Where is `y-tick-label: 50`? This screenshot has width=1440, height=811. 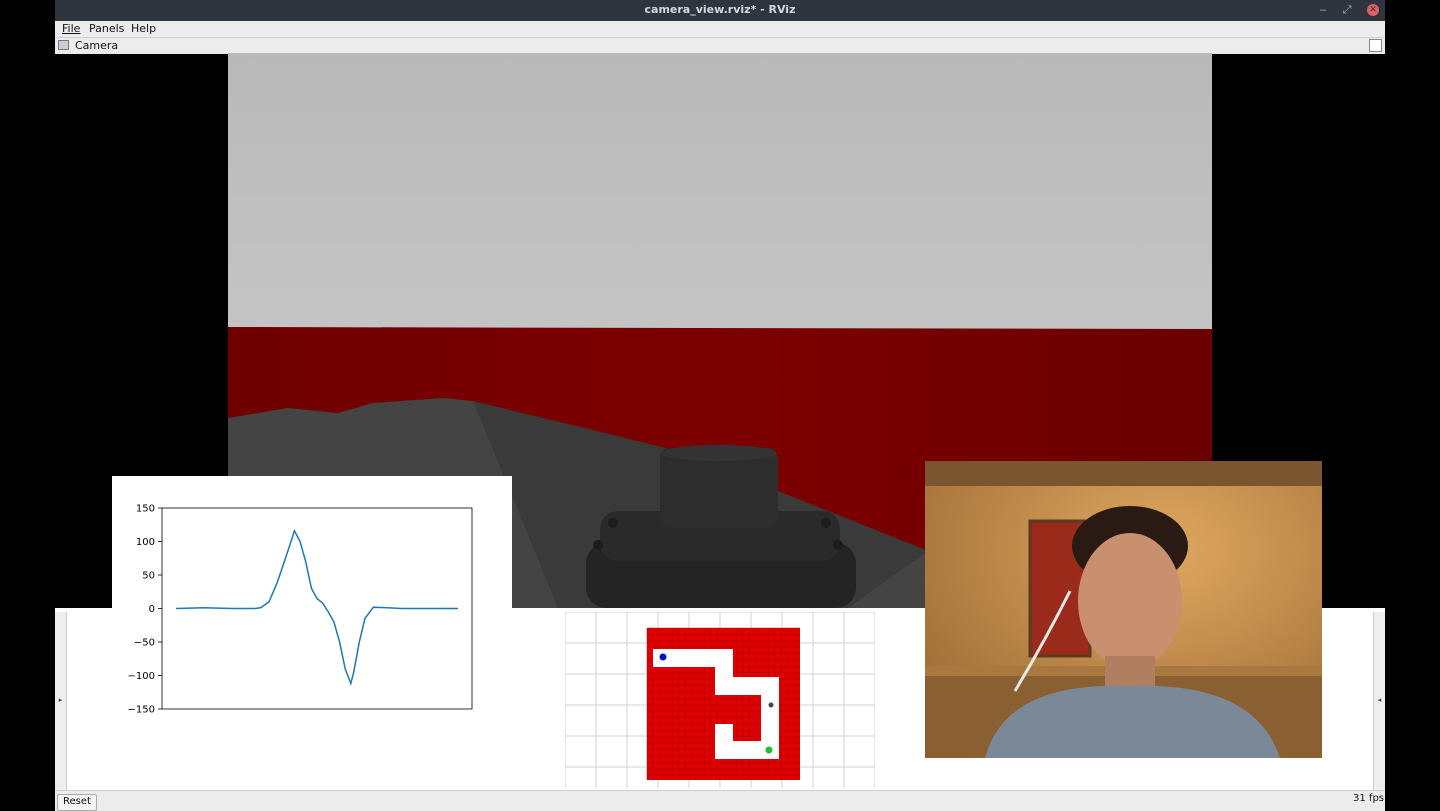
y-tick-label: 50 is located at coordinates (148, 576).